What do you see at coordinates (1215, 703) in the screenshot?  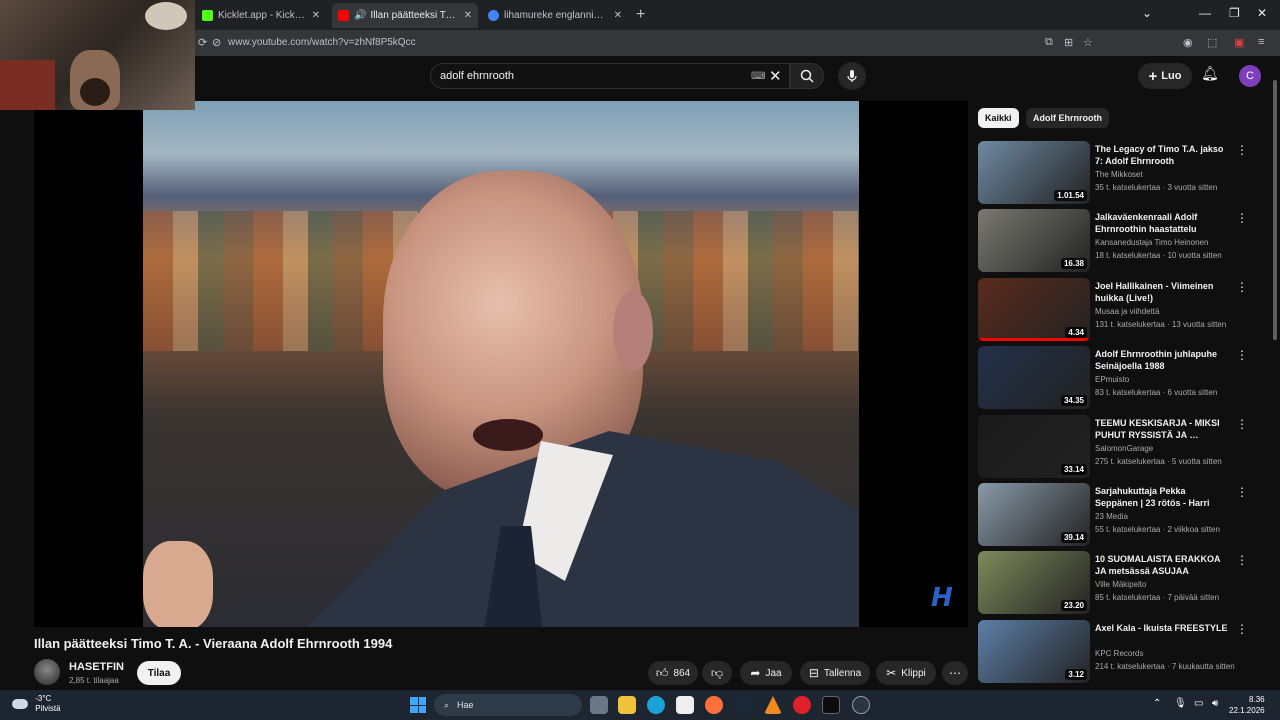 I see `tray-volume-icon: 🔊︎` at bounding box center [1215, 703].